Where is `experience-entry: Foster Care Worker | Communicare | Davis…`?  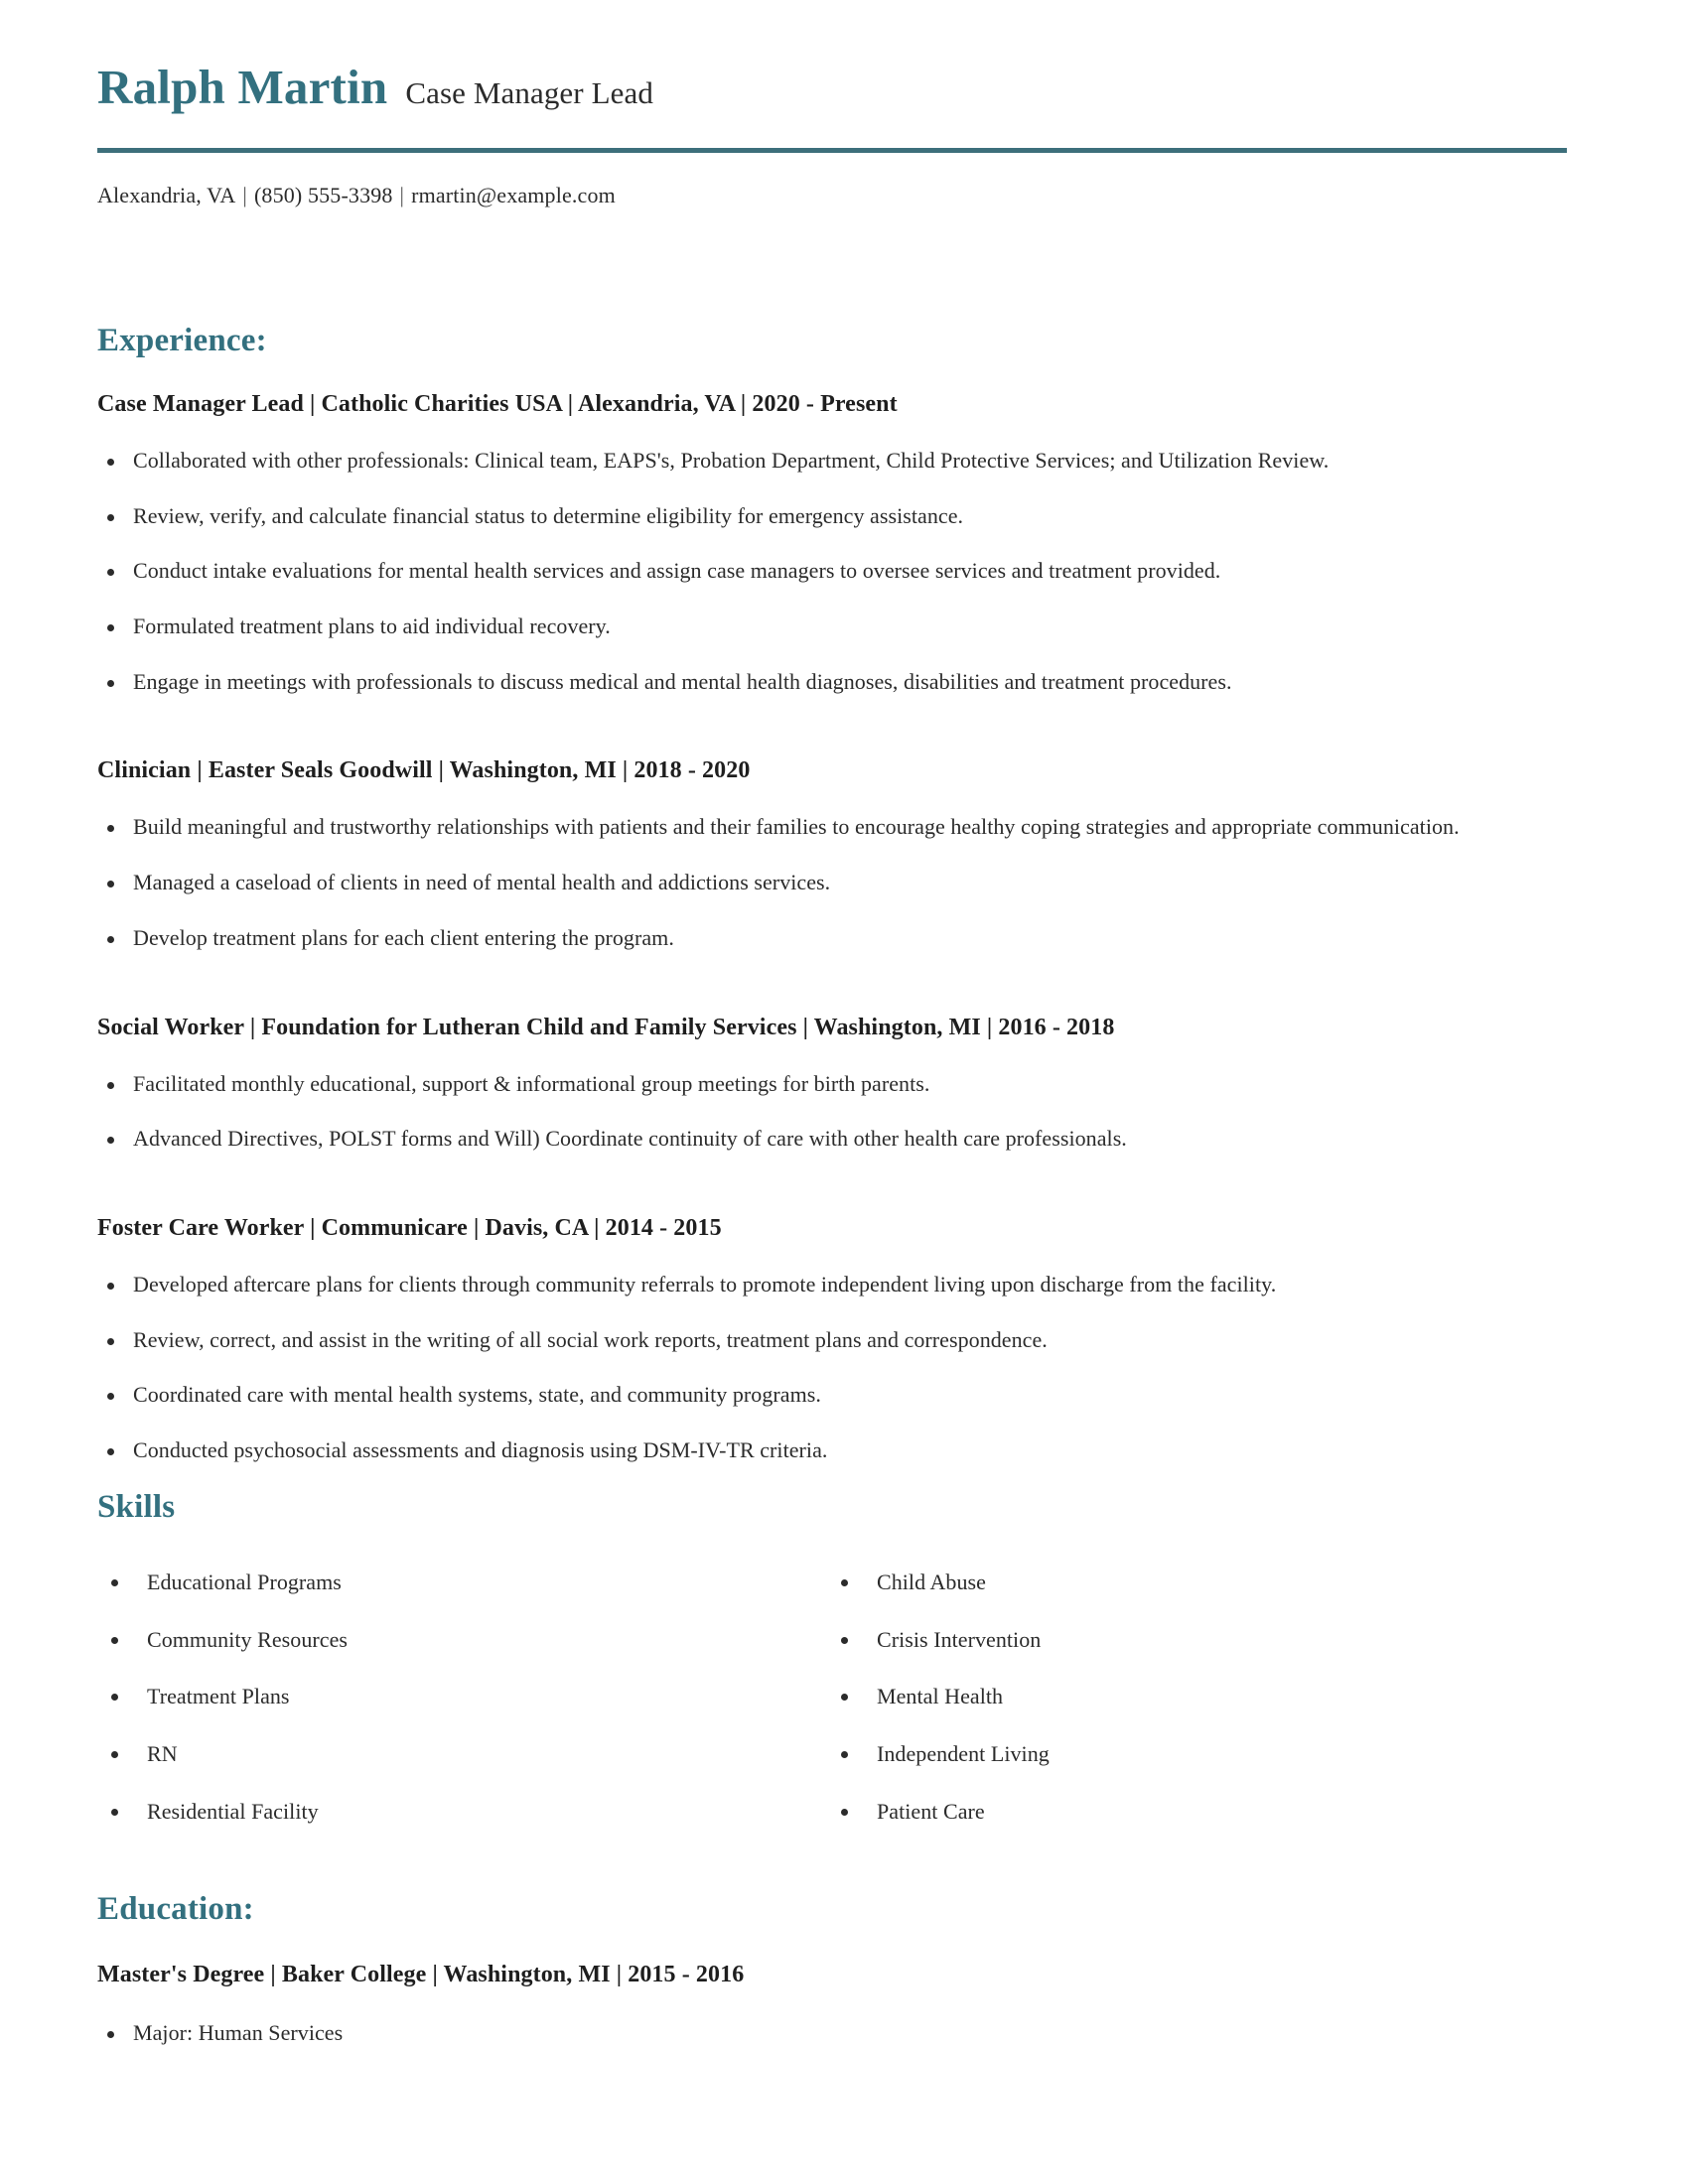
experience-entry: Foster Care Worker | Communicare | Davis… is located at coordinates (842, 1340).